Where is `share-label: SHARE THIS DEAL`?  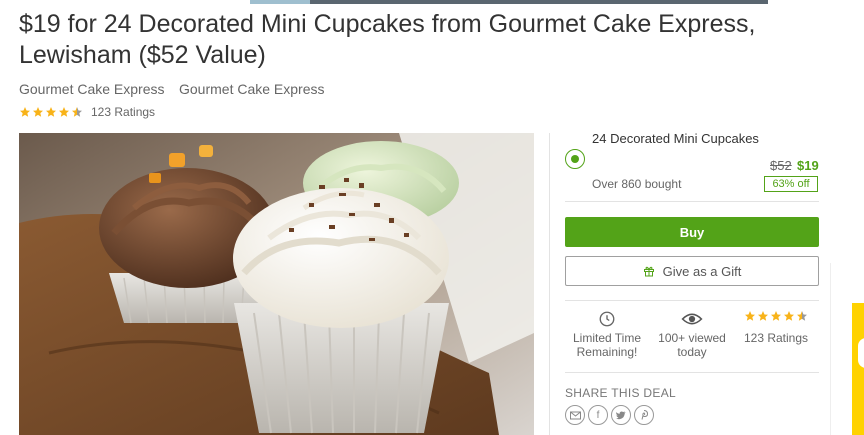 share-label: SHARE THIS DEAL is located at coordinates (620, 393).